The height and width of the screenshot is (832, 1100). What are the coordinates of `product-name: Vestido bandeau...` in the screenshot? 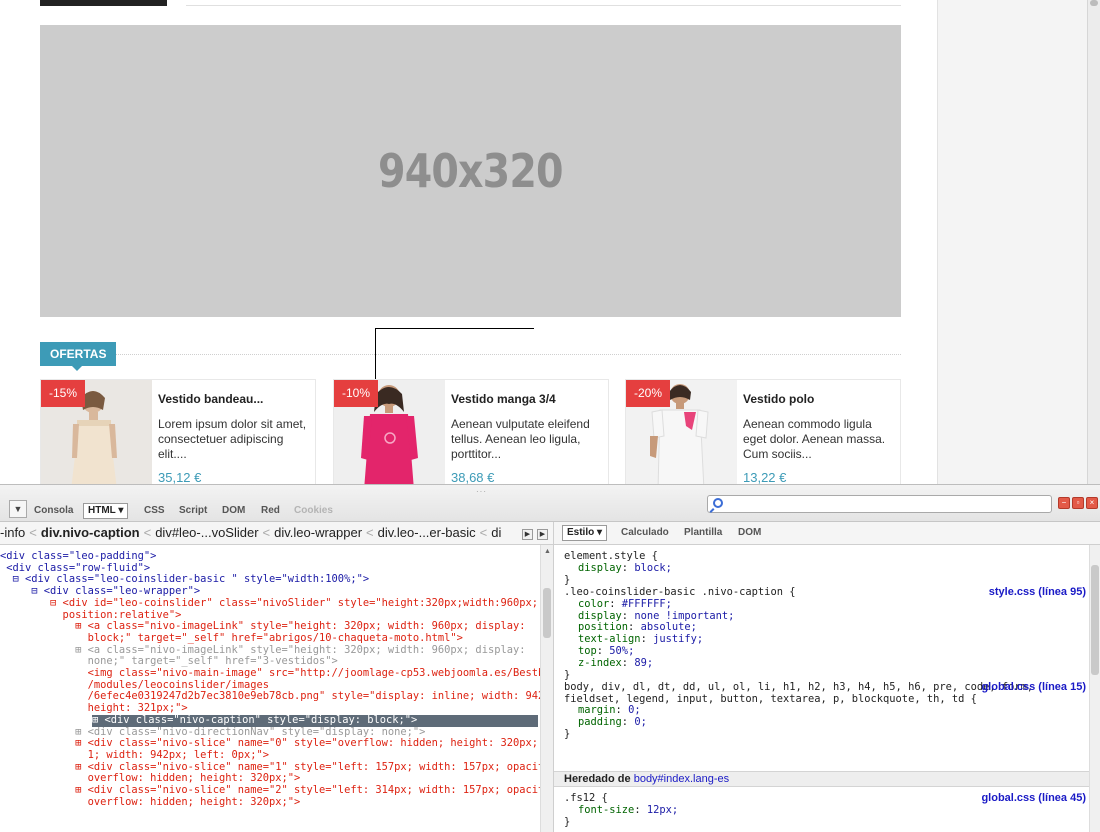 It's located at (210, 399).